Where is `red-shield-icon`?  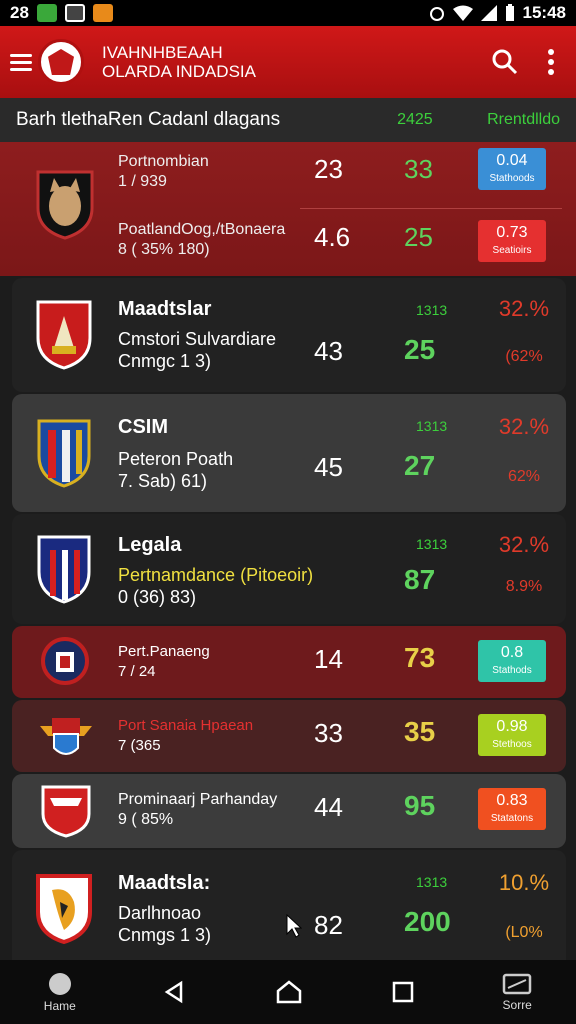 red-shield-icon is located at coordinates (66, 811).